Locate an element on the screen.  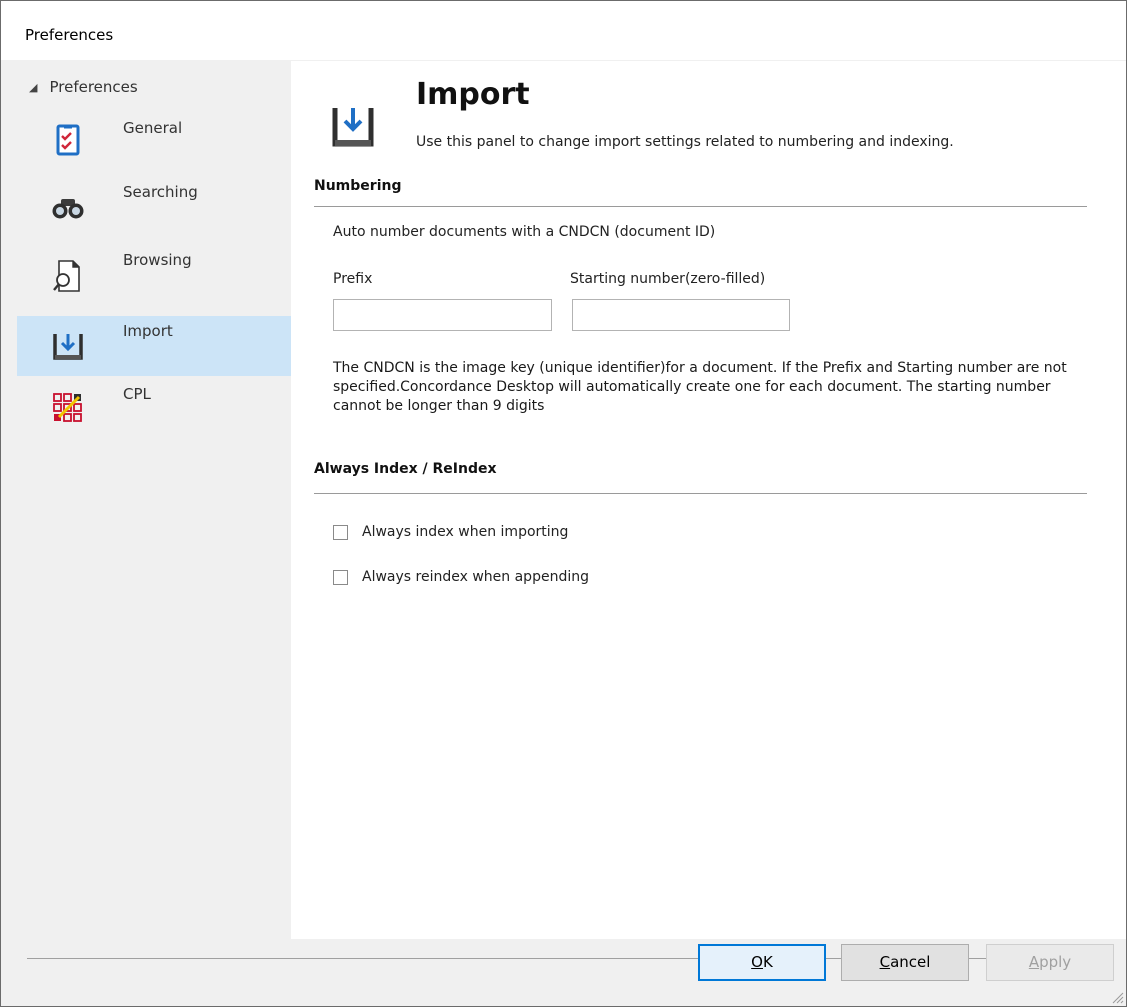
sidebar-item-label: Browsing is located at coordinates (157, 260).